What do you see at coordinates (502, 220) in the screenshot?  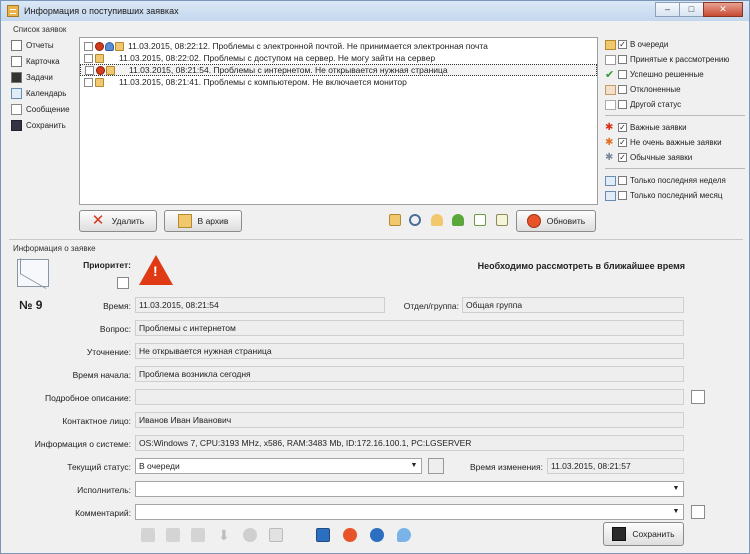 I see `note-icon` at bounding box center [502, 220].